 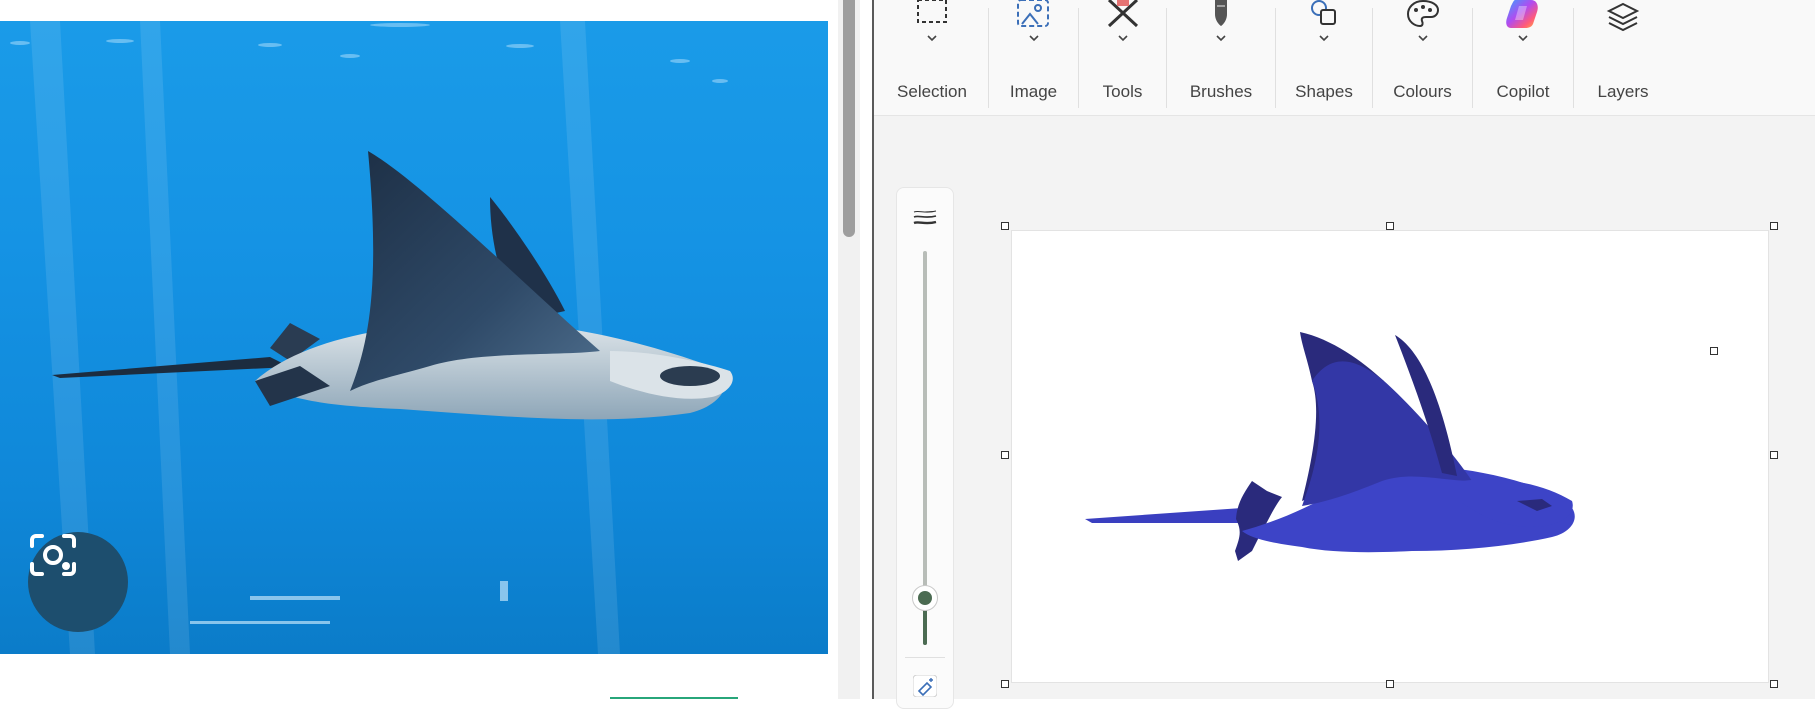 I want to click on ribbon-group-copilot: Copilot, so click(x=1523, y=57).